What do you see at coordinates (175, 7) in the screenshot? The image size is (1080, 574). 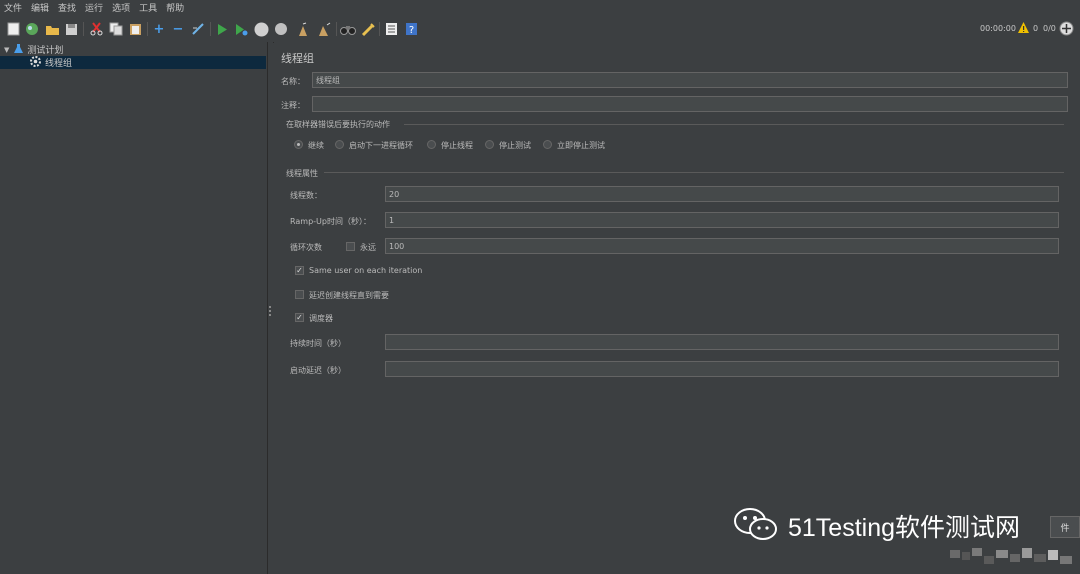 I see `menu-help: 帮助` at bounding box center [175, 7].